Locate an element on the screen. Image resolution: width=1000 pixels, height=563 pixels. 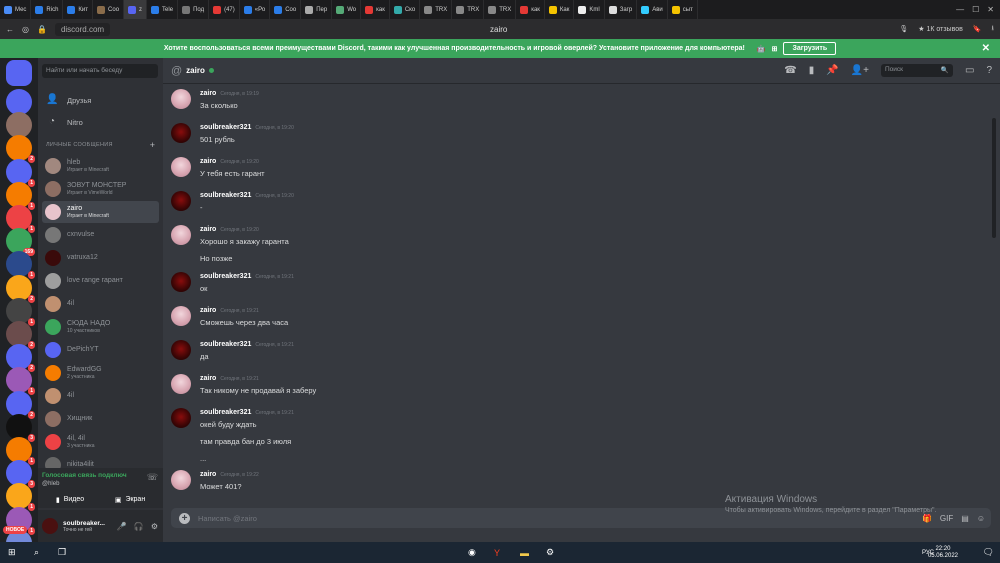
browser-tab: Ско is located at coordinates (405, 9).